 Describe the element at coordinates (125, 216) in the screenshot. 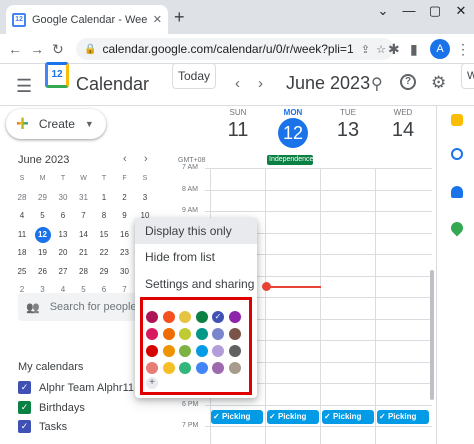

I see `mini-day: 9` at that location.